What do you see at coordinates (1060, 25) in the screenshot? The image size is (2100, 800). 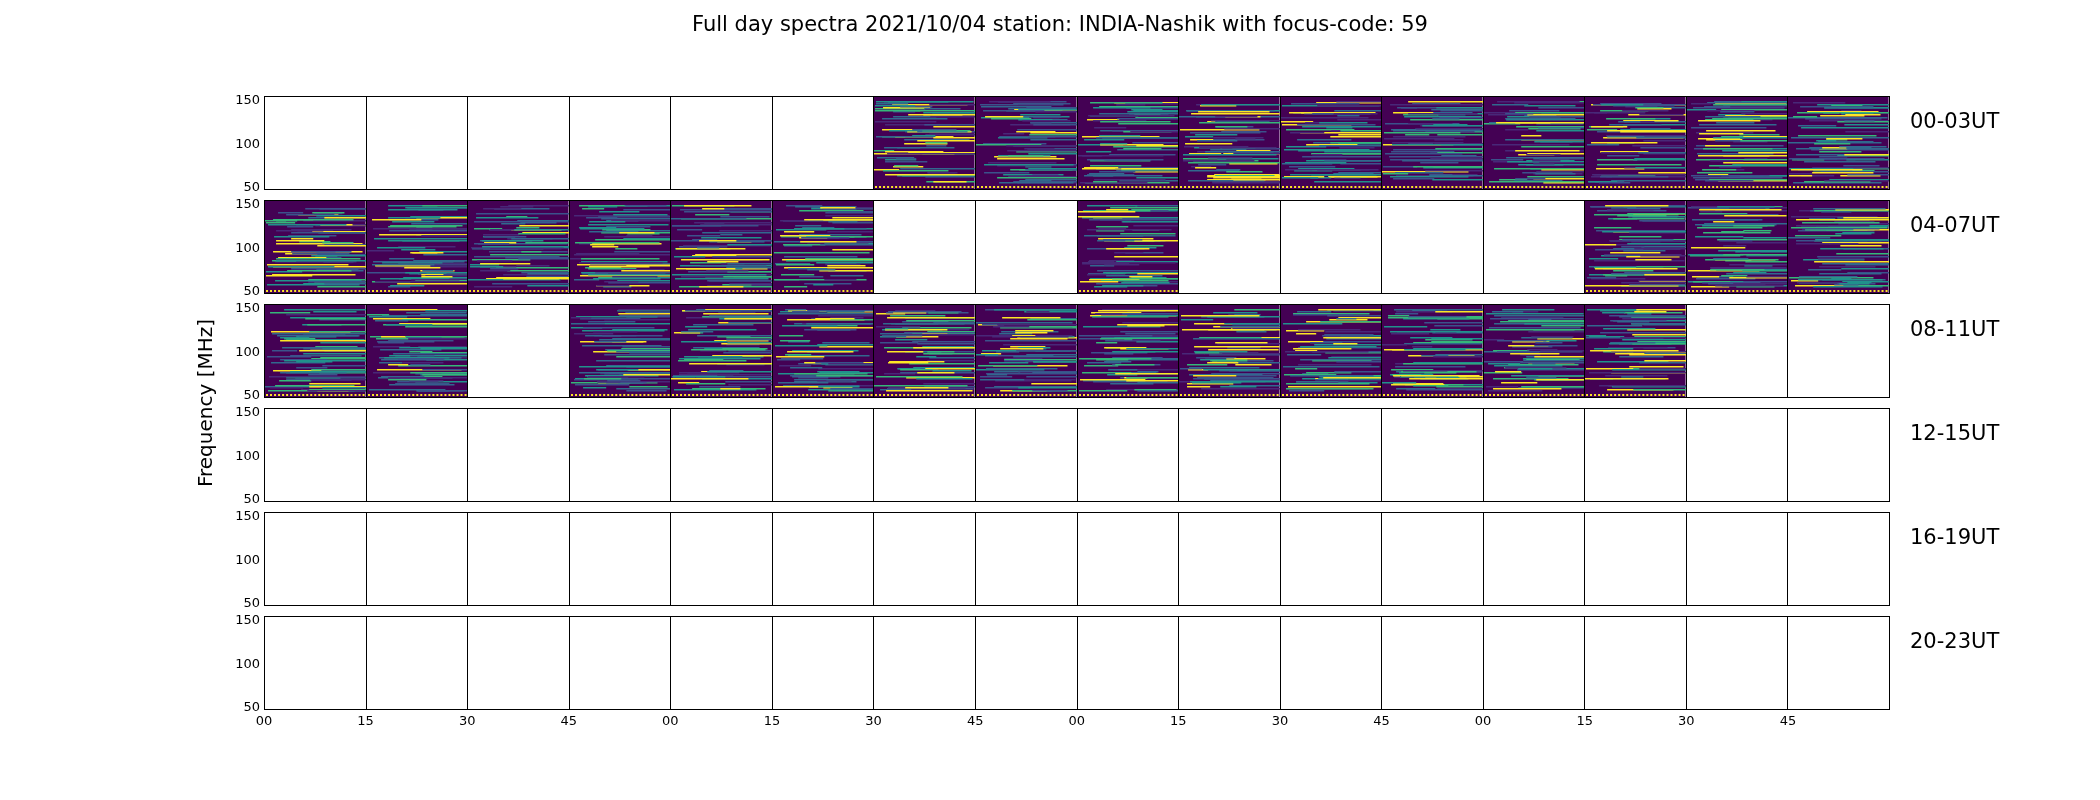 I see `figure-title: Full day spectra 2021/10/04 station: INDIA-Nashik with focus-code: 59` at bounding box center [1060, 25].